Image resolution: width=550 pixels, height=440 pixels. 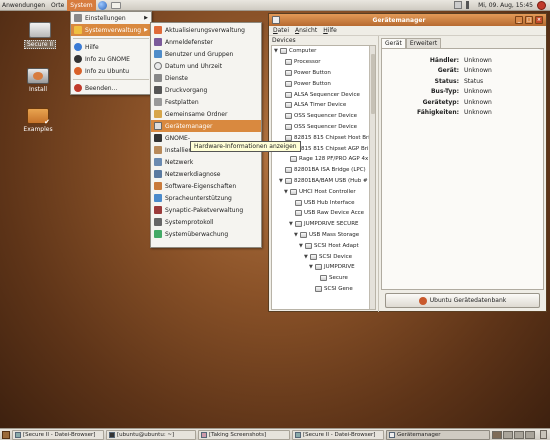 I want to click on device-manager-icon, so click(x=392, y=434).